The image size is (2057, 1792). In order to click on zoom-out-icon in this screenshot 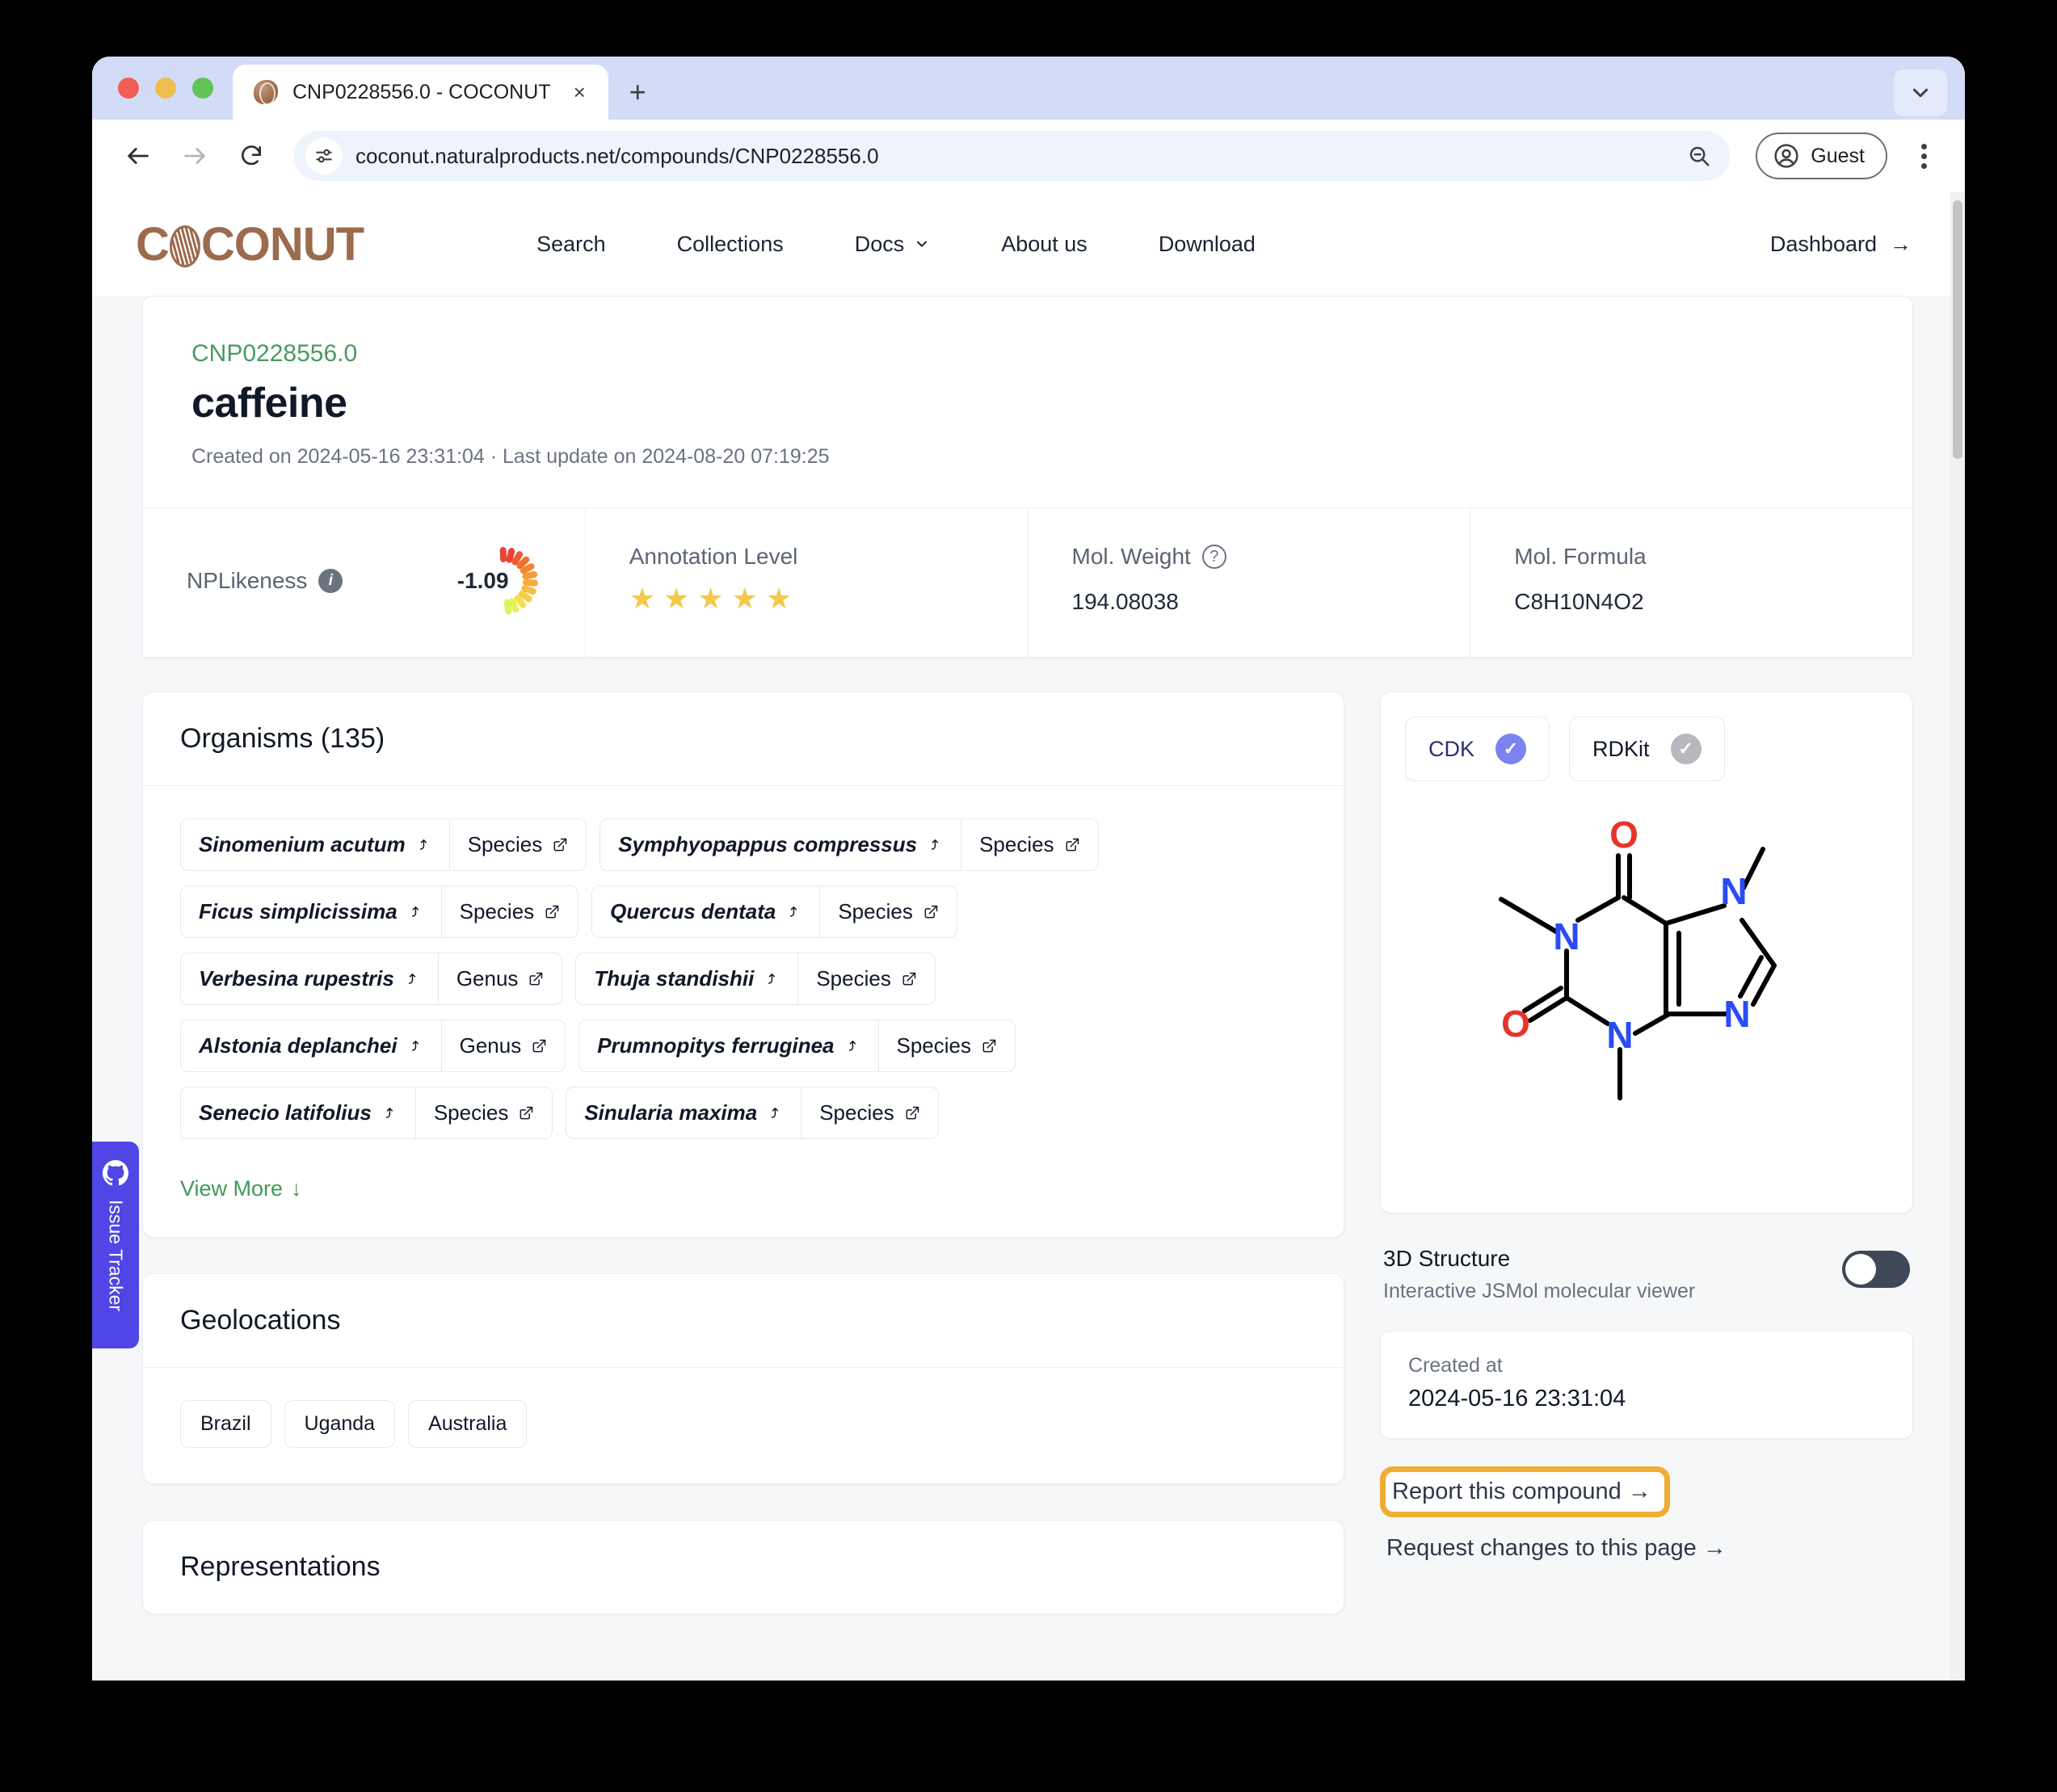, I will do `click(1699, 156)`.